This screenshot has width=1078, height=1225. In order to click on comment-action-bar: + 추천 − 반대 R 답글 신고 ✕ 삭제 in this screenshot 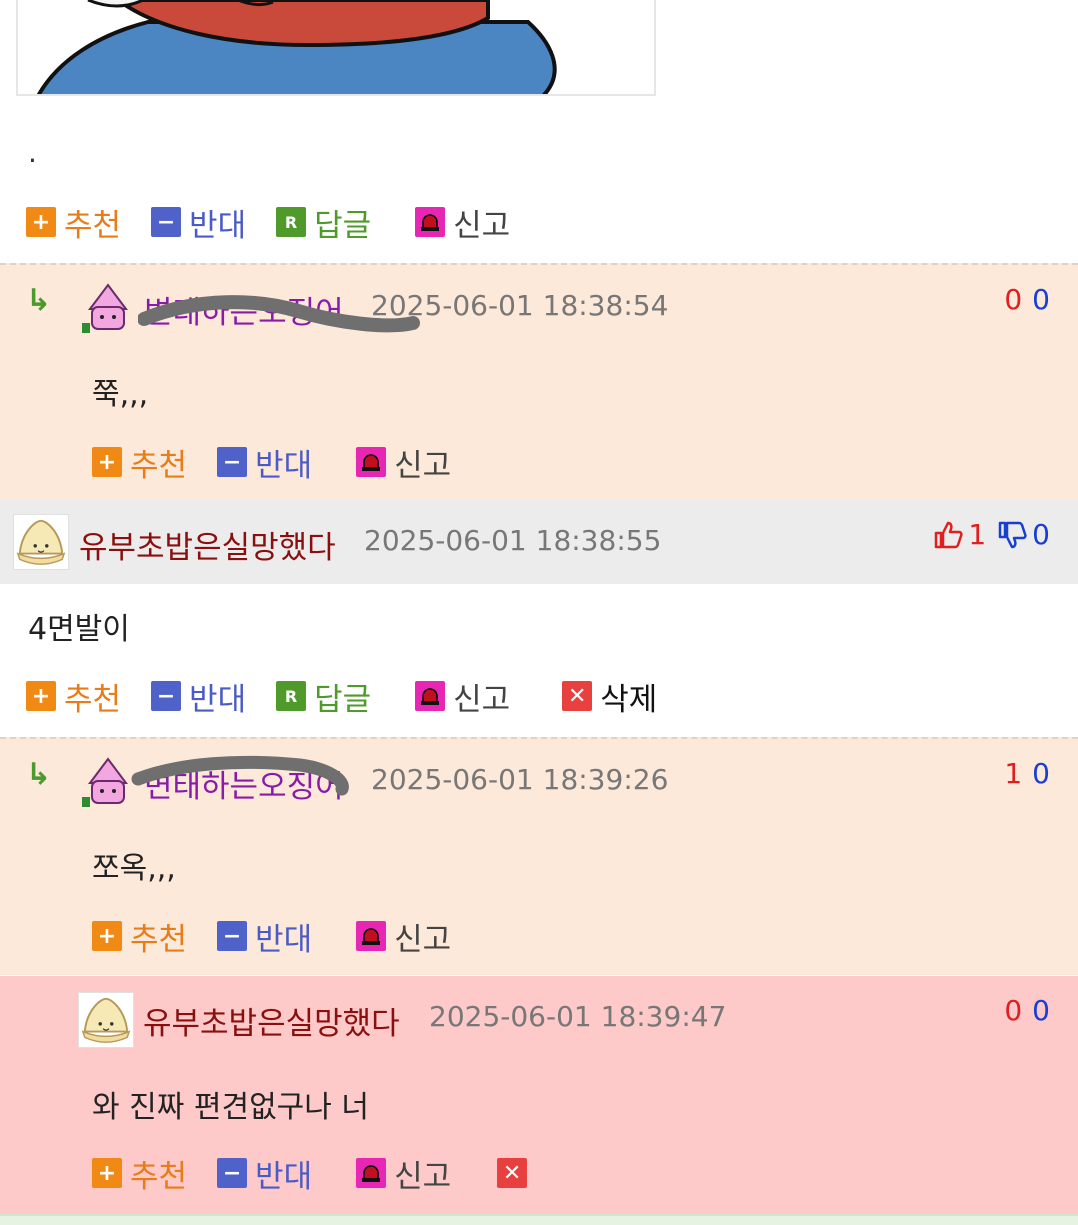, I will do `click(356, 696)`.